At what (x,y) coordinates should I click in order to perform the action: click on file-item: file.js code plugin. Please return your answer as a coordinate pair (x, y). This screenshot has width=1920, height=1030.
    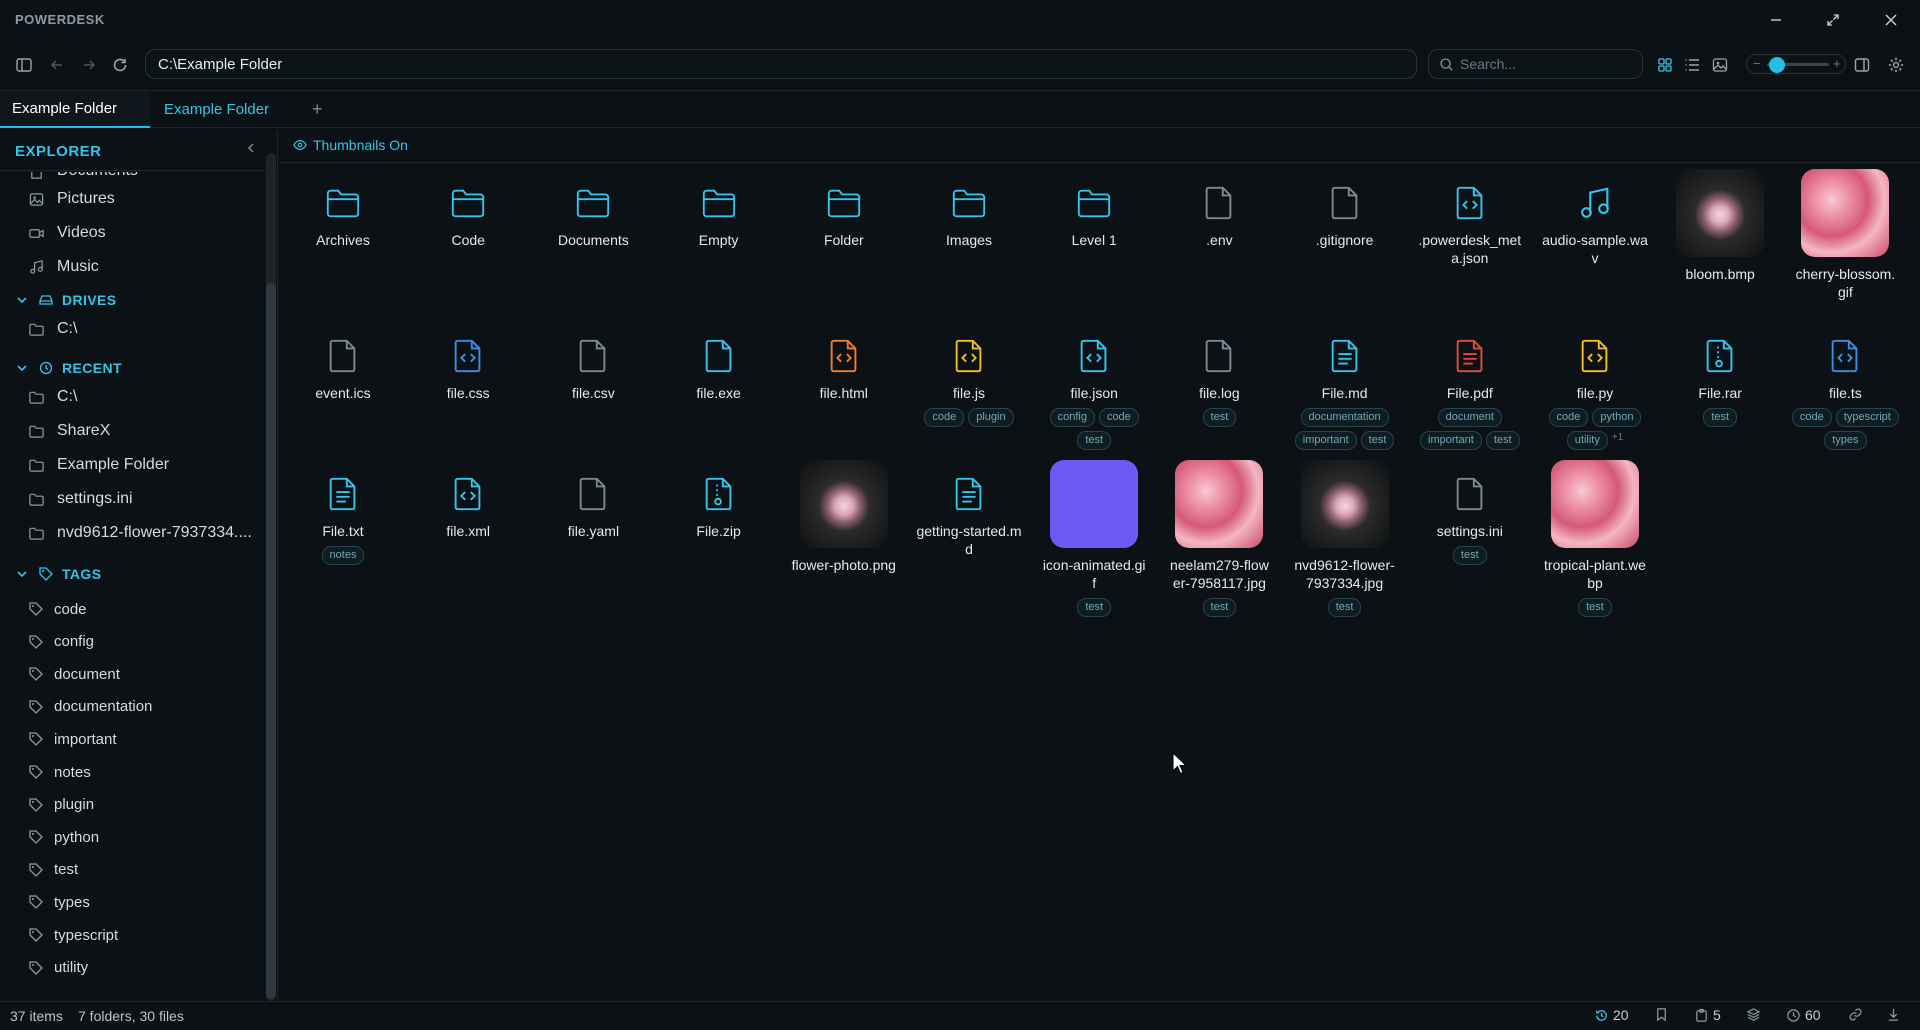
    Looking at the image, I should click on (969, 374).